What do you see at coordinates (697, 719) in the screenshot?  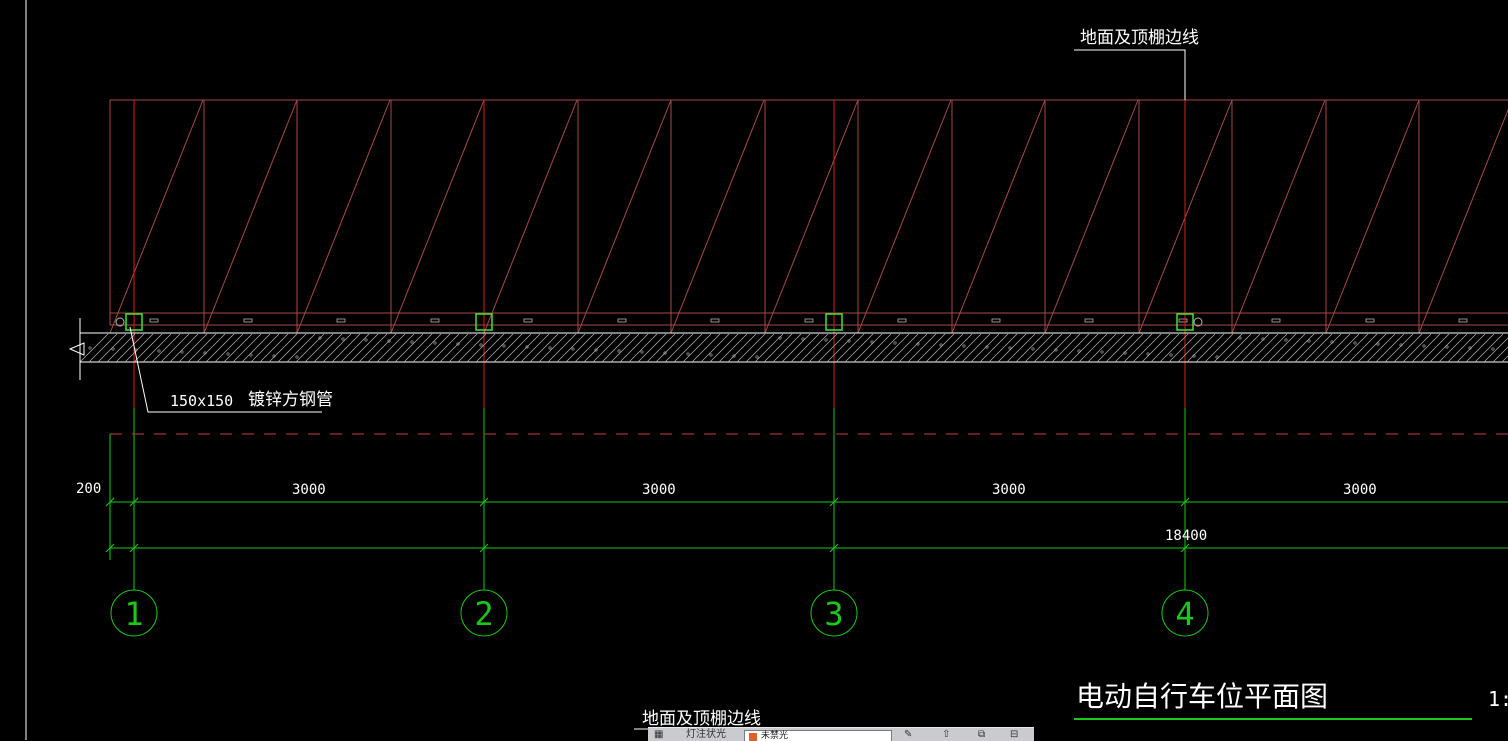 I see `bottom-edge-callout: 地面及顶棚边线` at bounding box center [697, 719].